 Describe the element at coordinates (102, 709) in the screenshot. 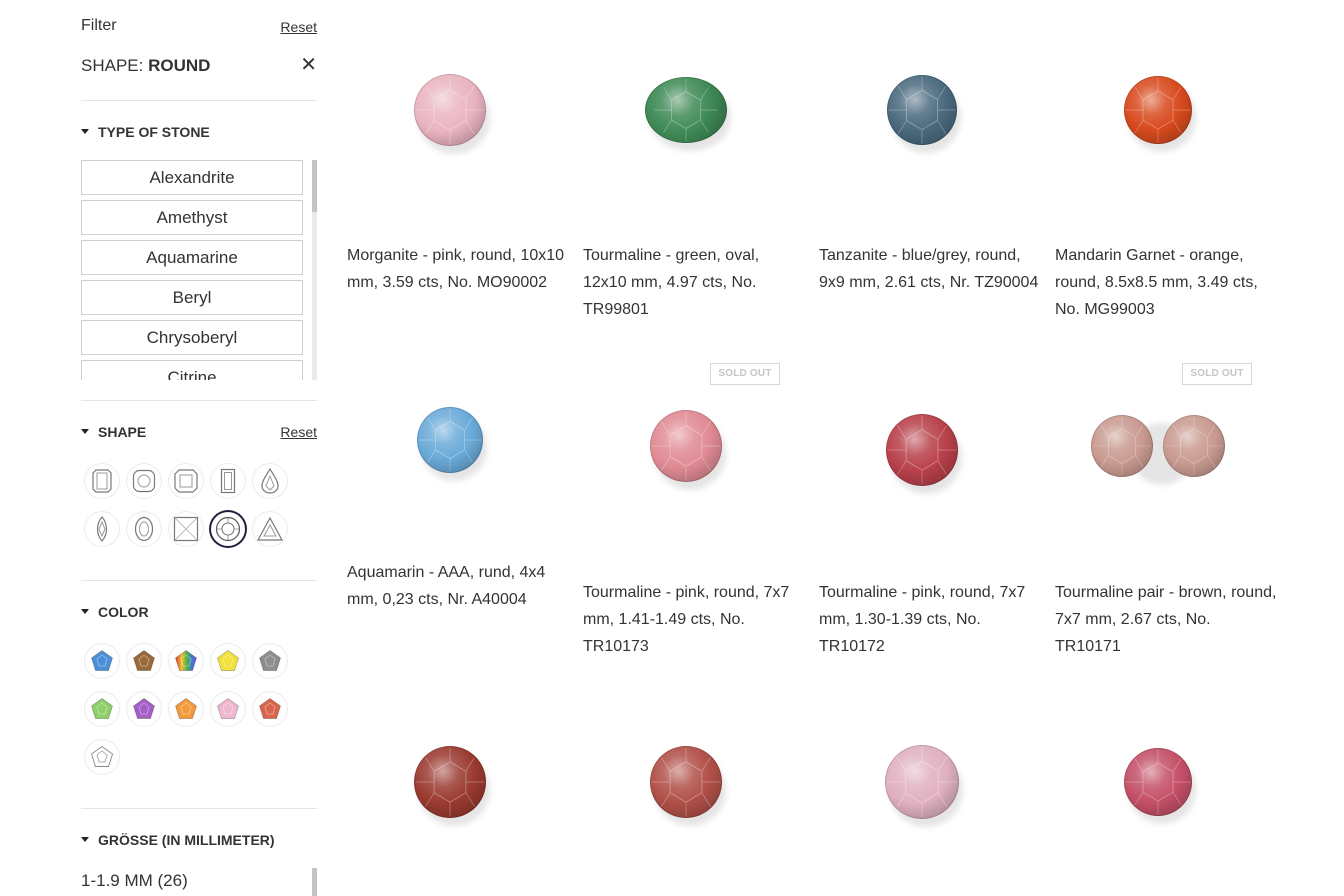

I see `color-swatch-green-icon` at that location.